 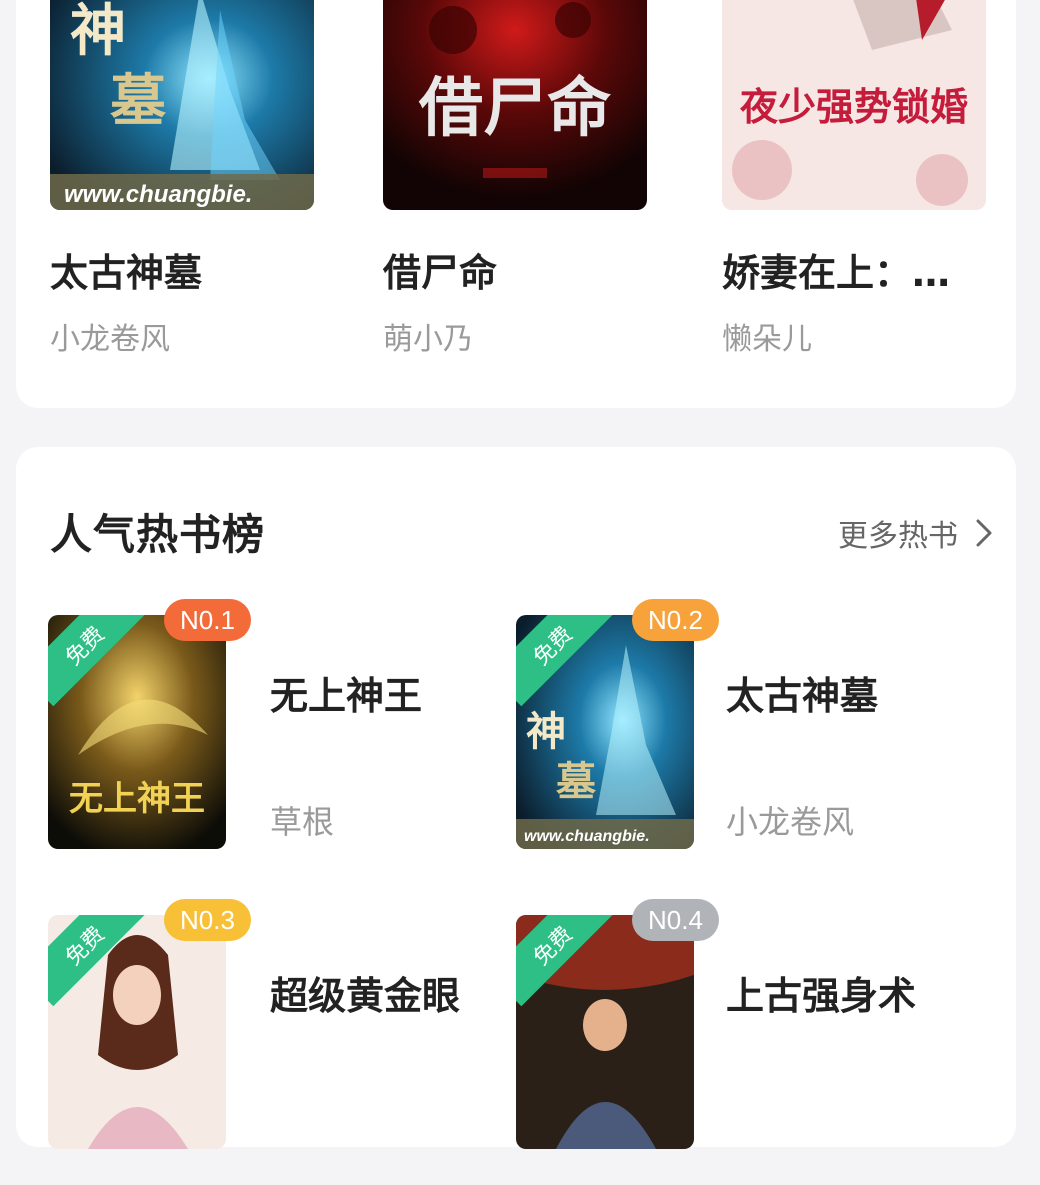 What do you see at coordinates (302, 822) in the screenshot?
I see `book-author: 草根` at bounding box center [302, 822].